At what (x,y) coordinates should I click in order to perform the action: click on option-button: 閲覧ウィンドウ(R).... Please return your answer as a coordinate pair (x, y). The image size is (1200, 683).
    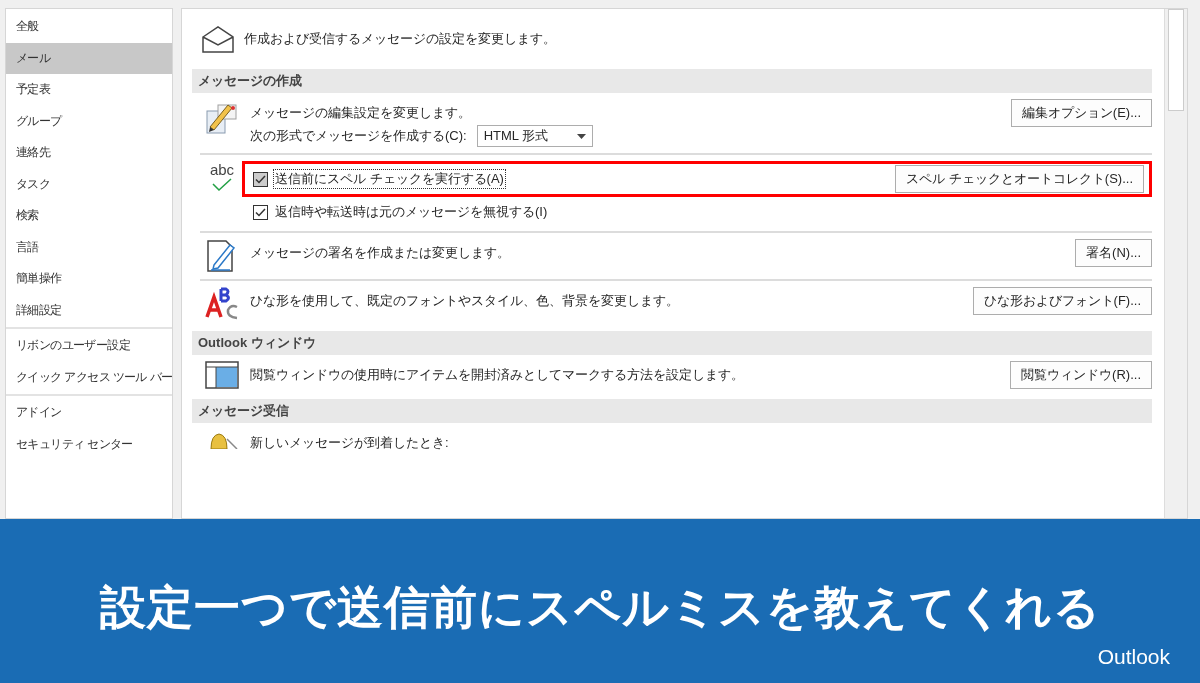
    Looking at the image, I should click on (1081, 375).